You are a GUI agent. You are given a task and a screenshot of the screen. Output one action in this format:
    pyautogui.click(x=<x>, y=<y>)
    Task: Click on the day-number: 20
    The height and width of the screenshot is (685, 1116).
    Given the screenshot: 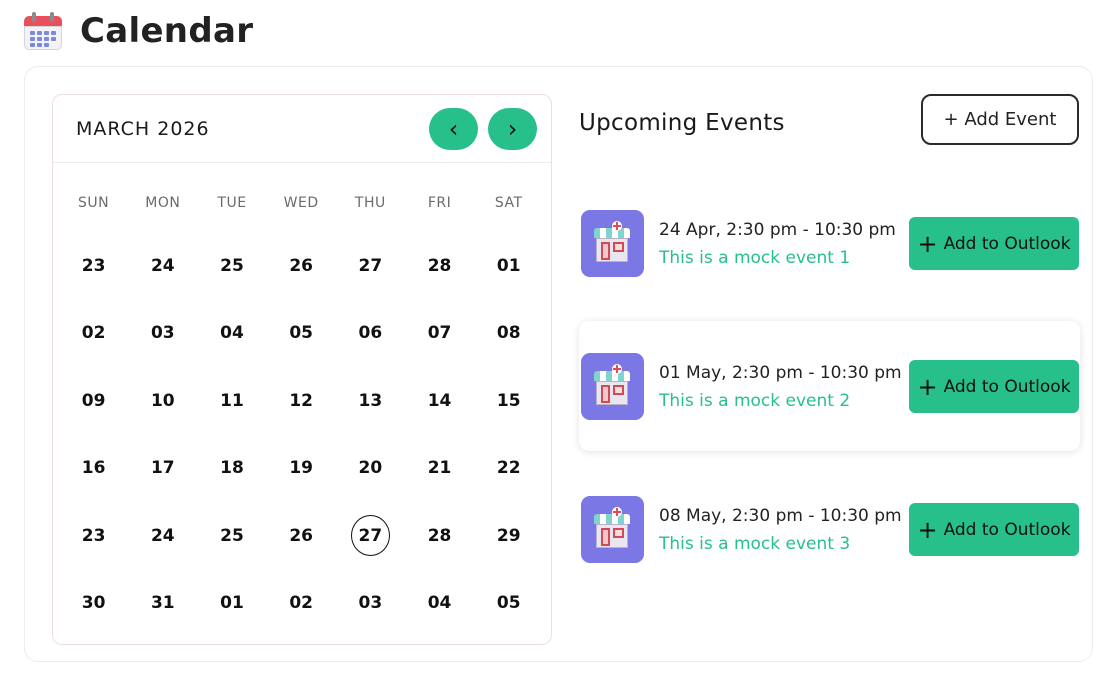 What is the action you would take?
    pyautogui.click(x=370, y=468)
    